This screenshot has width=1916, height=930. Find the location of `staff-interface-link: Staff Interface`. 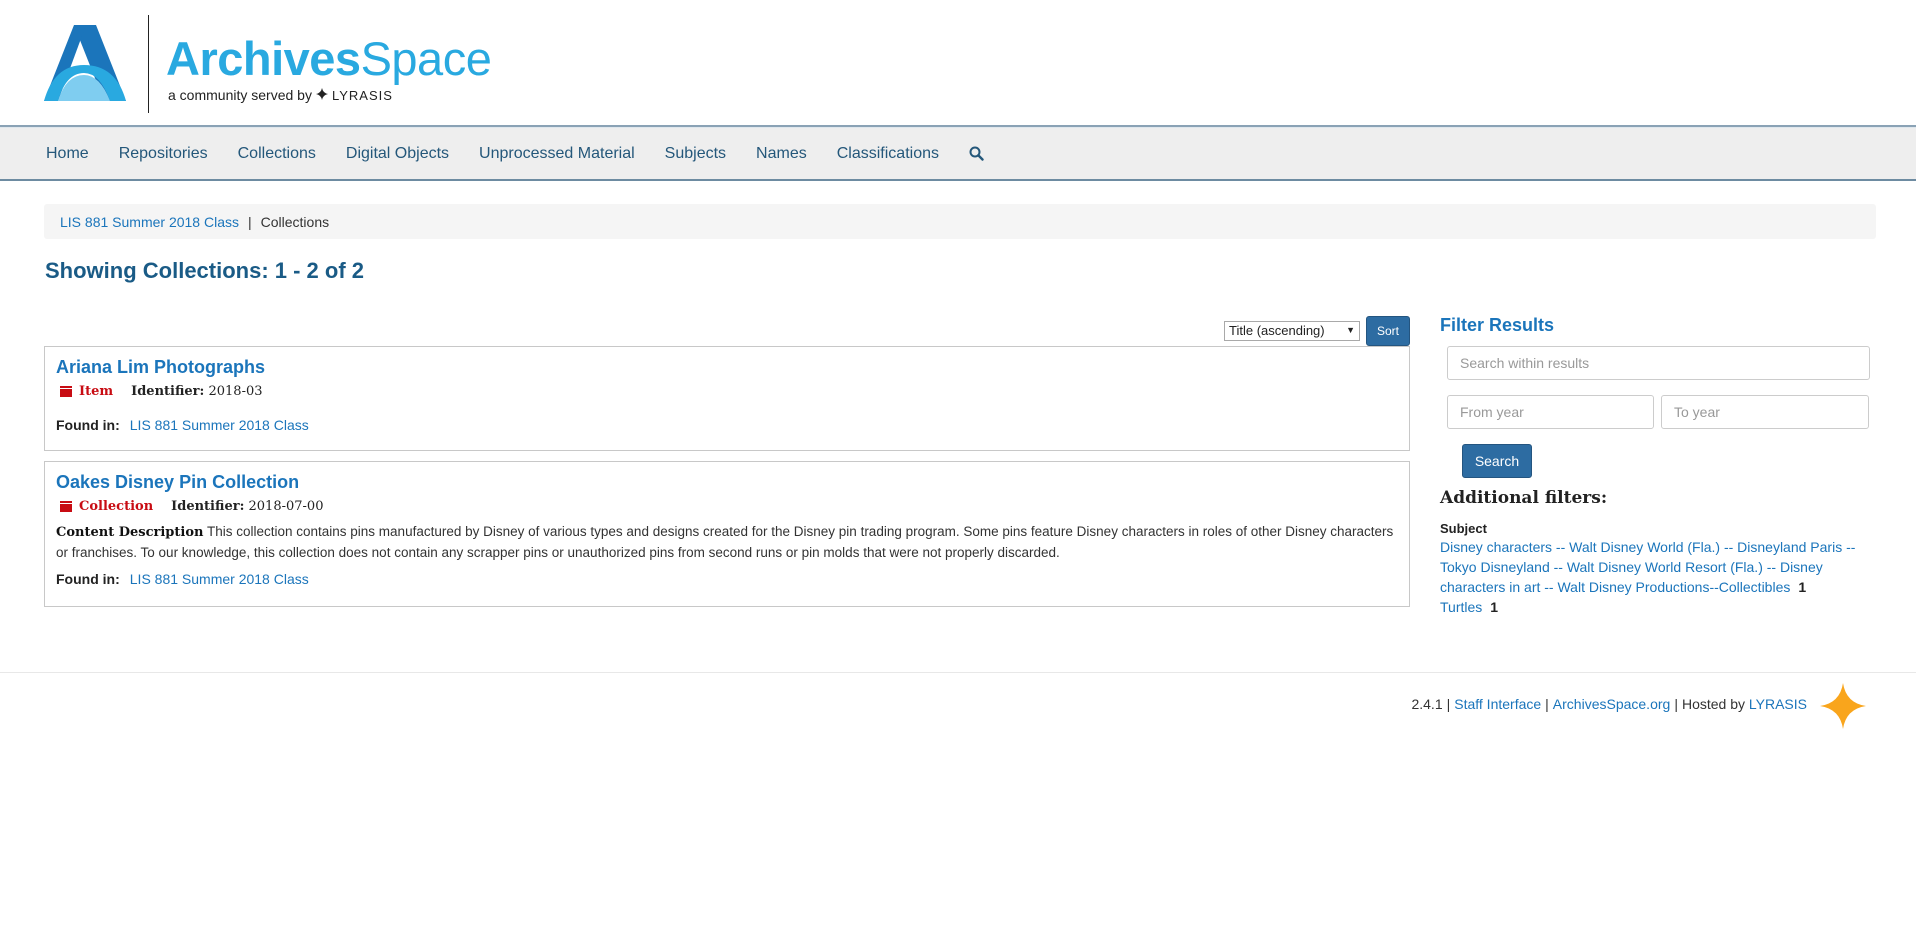

staff-interface-link: Staff Interface is located at coordinates (1497, 704).